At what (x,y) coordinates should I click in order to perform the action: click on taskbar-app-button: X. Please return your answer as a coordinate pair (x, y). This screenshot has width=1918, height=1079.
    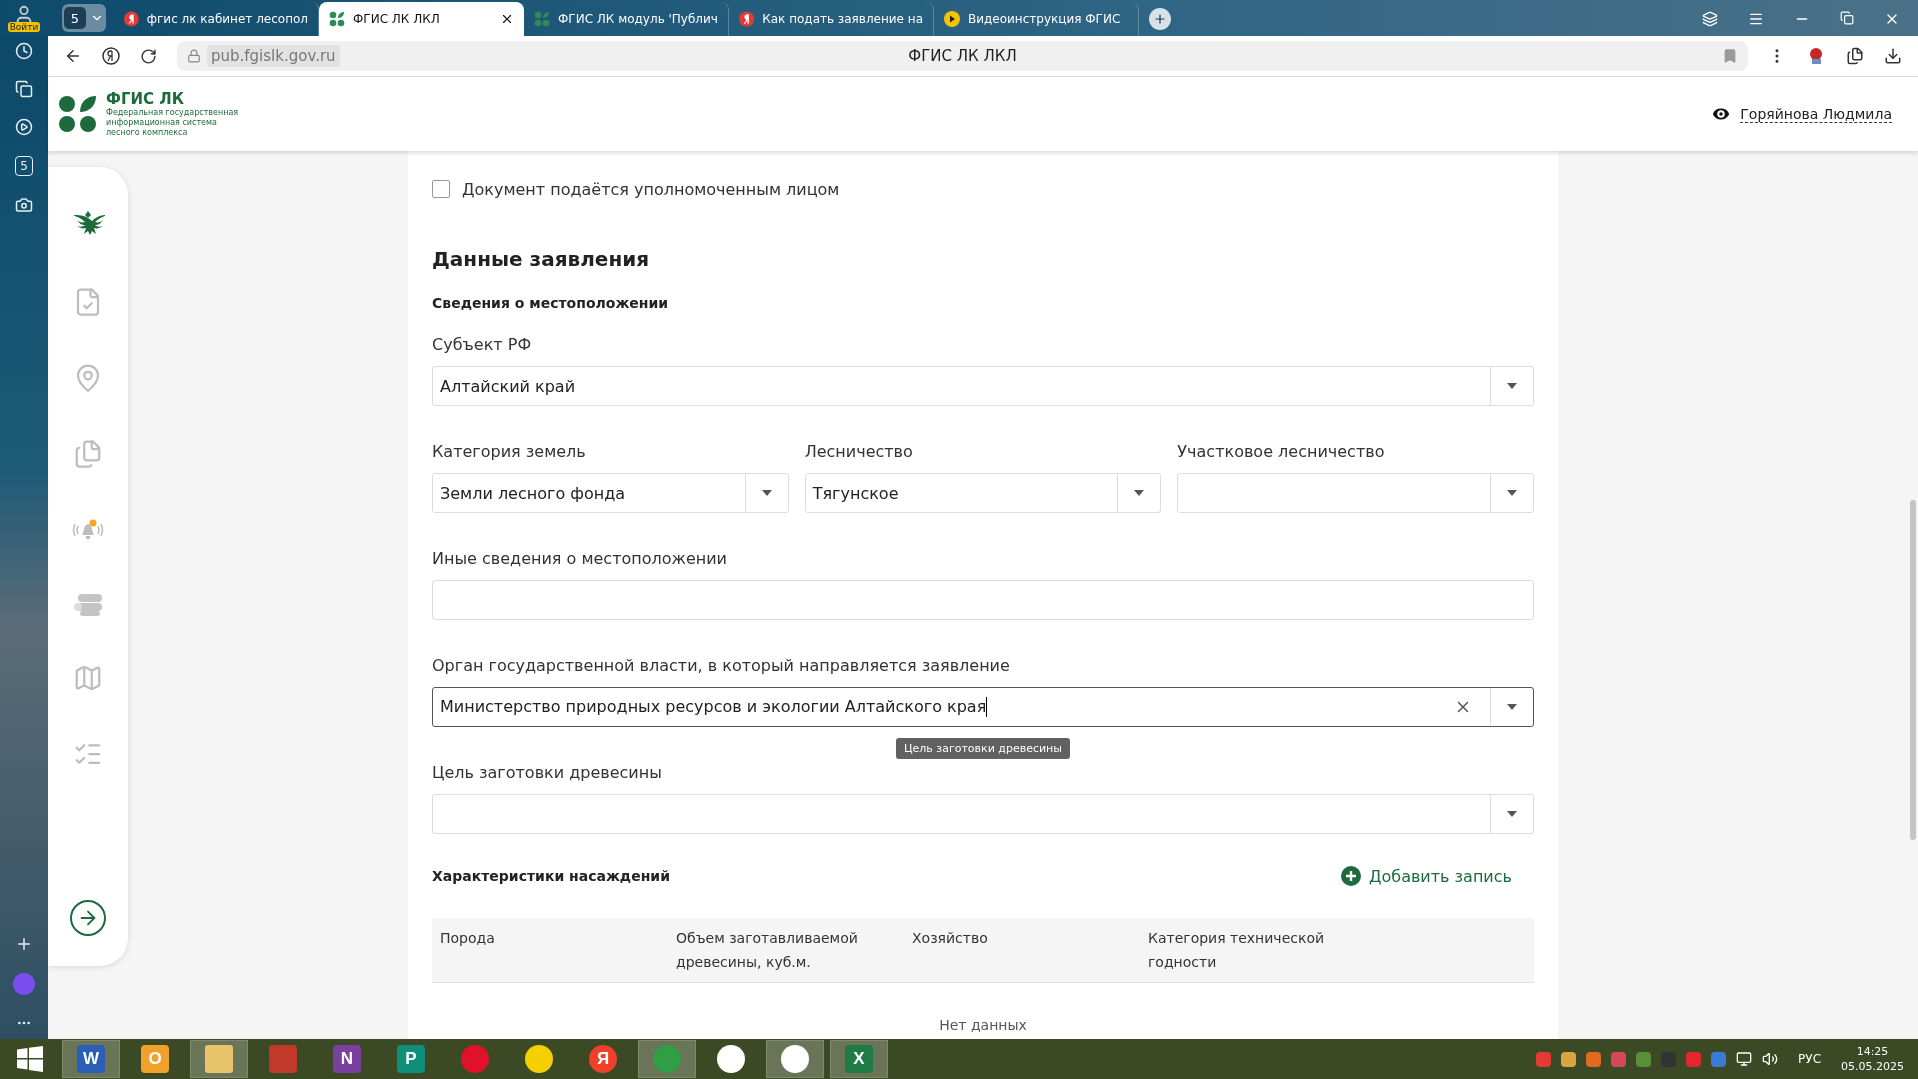
    Looking at the image, I should click on (859, 1059).